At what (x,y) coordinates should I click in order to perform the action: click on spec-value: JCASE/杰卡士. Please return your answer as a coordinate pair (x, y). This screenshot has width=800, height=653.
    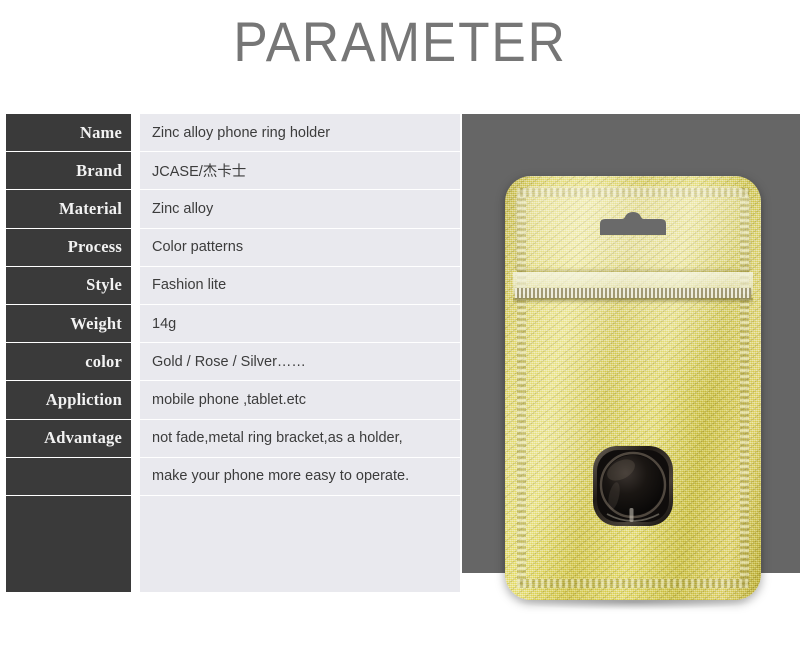
    Looking at the image, I should click on (300, 171).